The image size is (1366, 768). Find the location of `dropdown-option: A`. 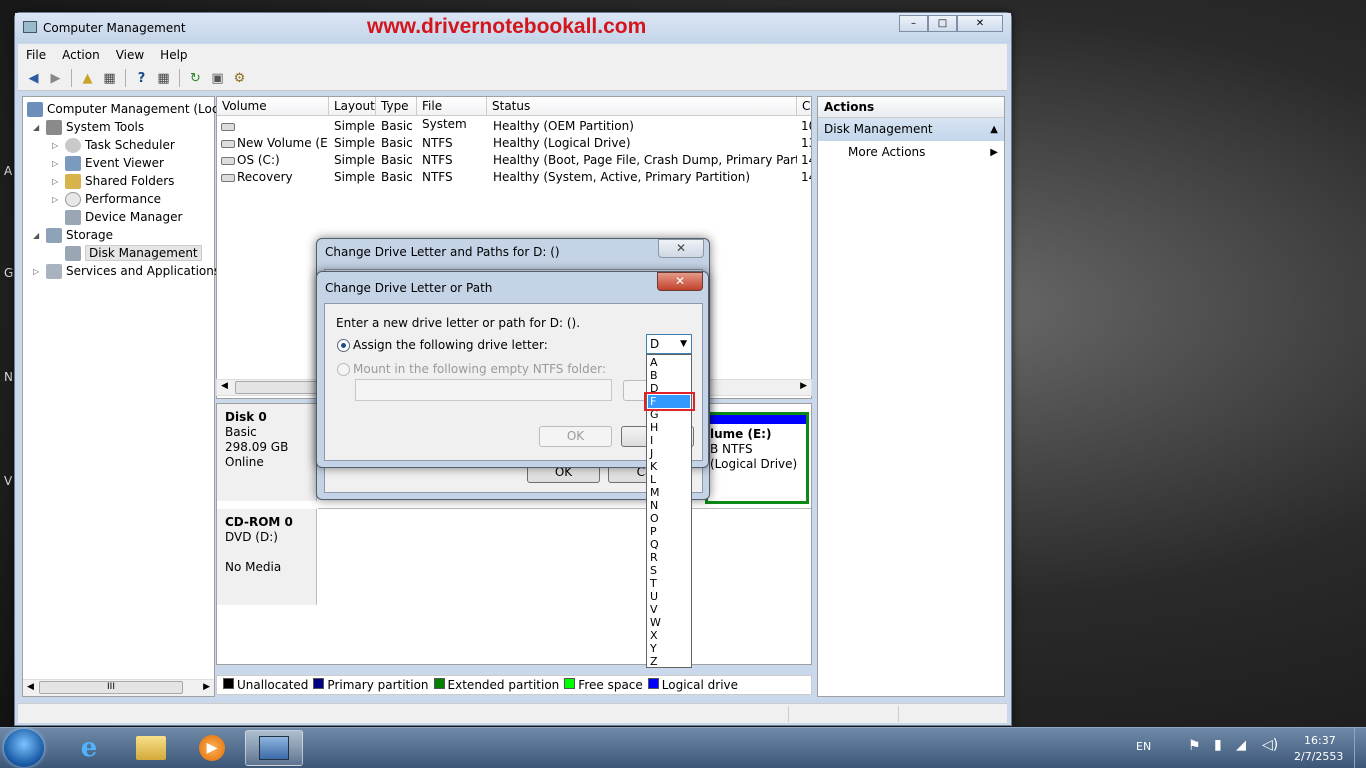

dropdown-option: A is located at coordinates (654, 362).